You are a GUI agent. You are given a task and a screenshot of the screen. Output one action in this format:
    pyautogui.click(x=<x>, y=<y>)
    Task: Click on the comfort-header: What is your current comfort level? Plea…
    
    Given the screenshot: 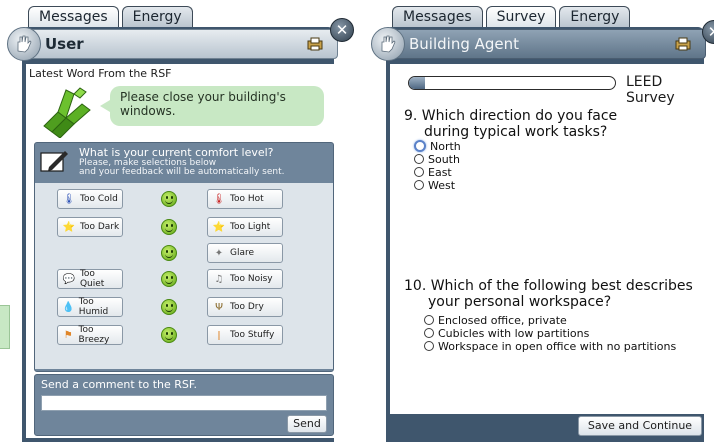 What is the action you would take?
    pyautogui.click(x=184, y=162)
    